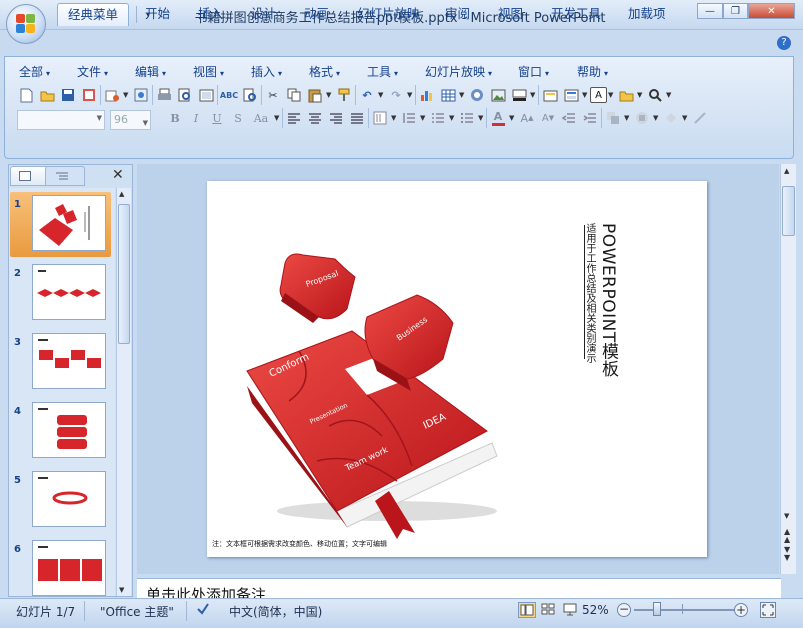 The width and height of the screenshot is (803, 628). Describe the element at coordinates (388, 14) in the screenshot. I see `tab-slideshow: 幻灯片放映` at that location.